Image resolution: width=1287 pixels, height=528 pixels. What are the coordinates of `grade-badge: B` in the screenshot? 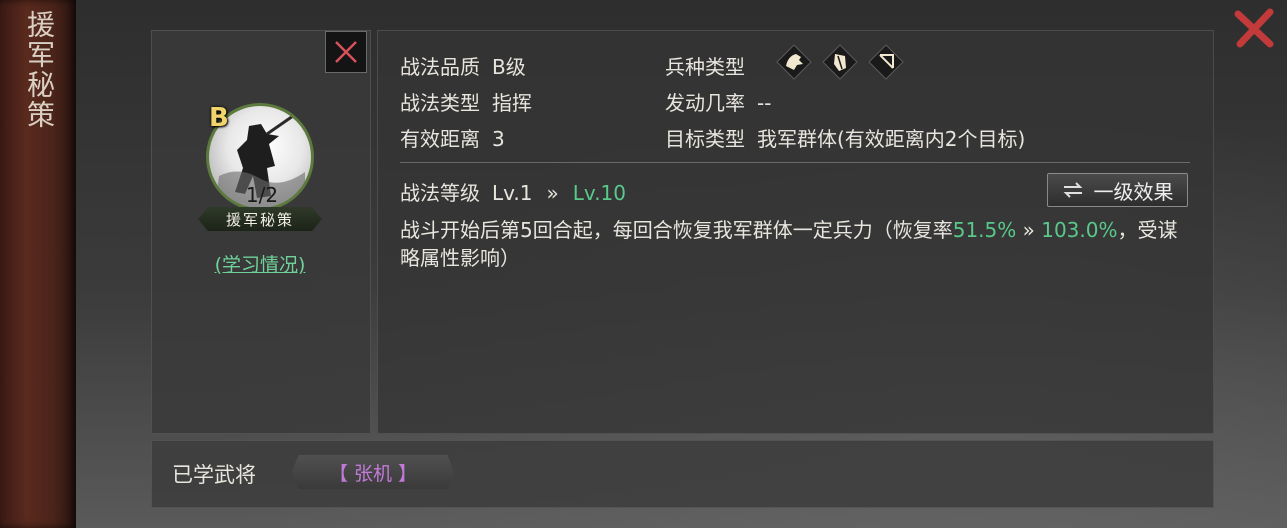 It's located at (219, 118).